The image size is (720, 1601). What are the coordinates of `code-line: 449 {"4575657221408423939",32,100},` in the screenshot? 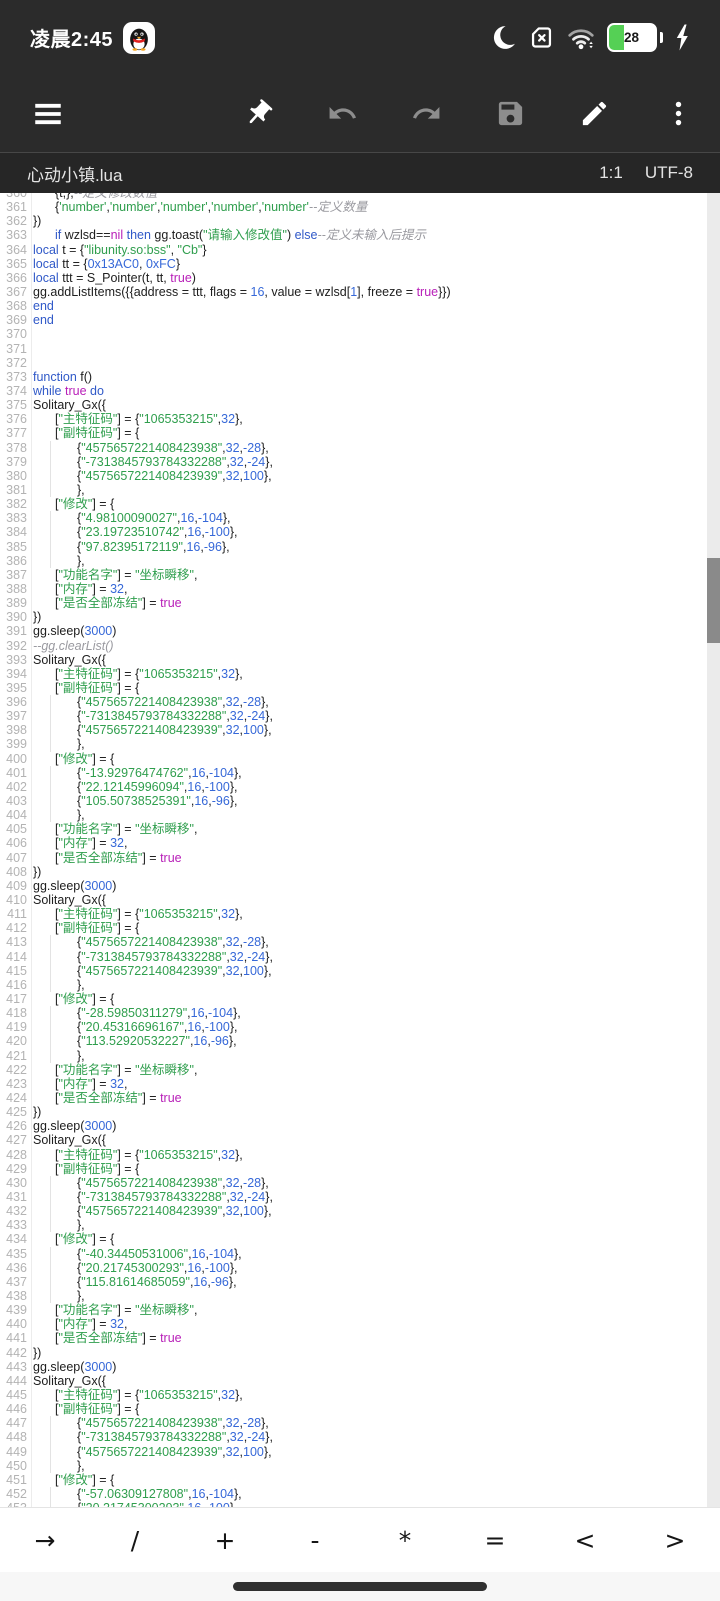 It's located at (353, 1451).